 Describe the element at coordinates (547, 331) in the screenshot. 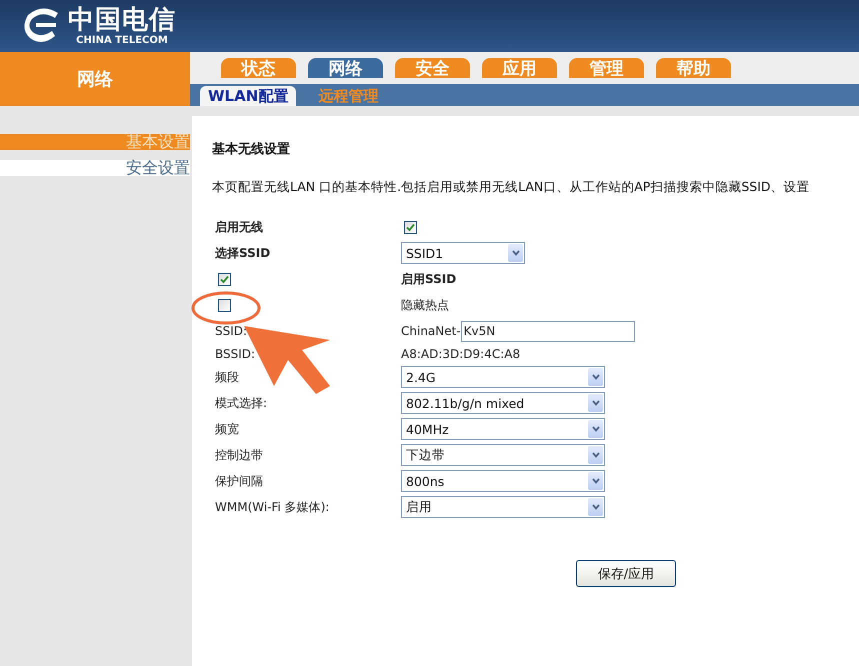

I see `ssid-input: Kv5N` at that location.